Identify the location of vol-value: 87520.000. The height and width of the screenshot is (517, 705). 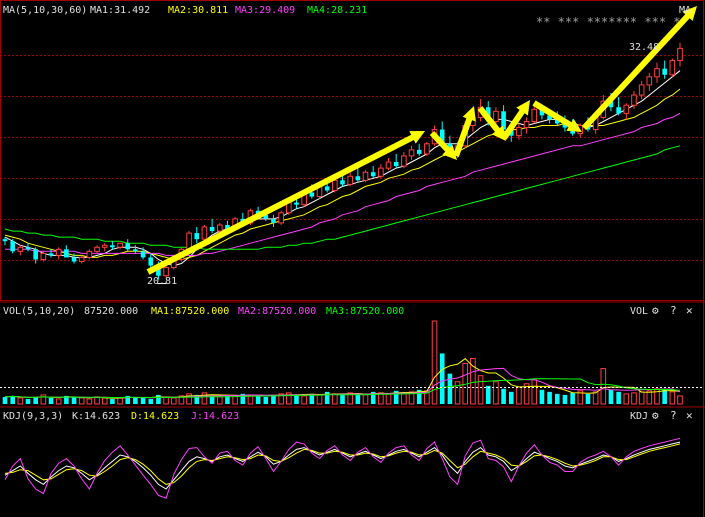
(111, 311).